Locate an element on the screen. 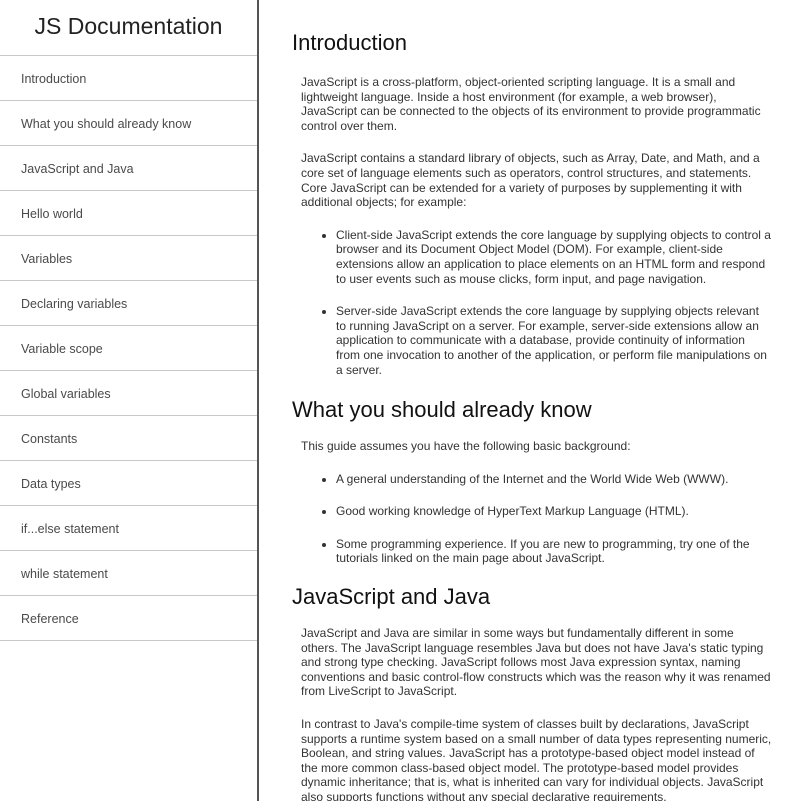 The image size is (792, 801). nav-link-declaring-variables: Declaring variables is located at coordinates (128, 304).